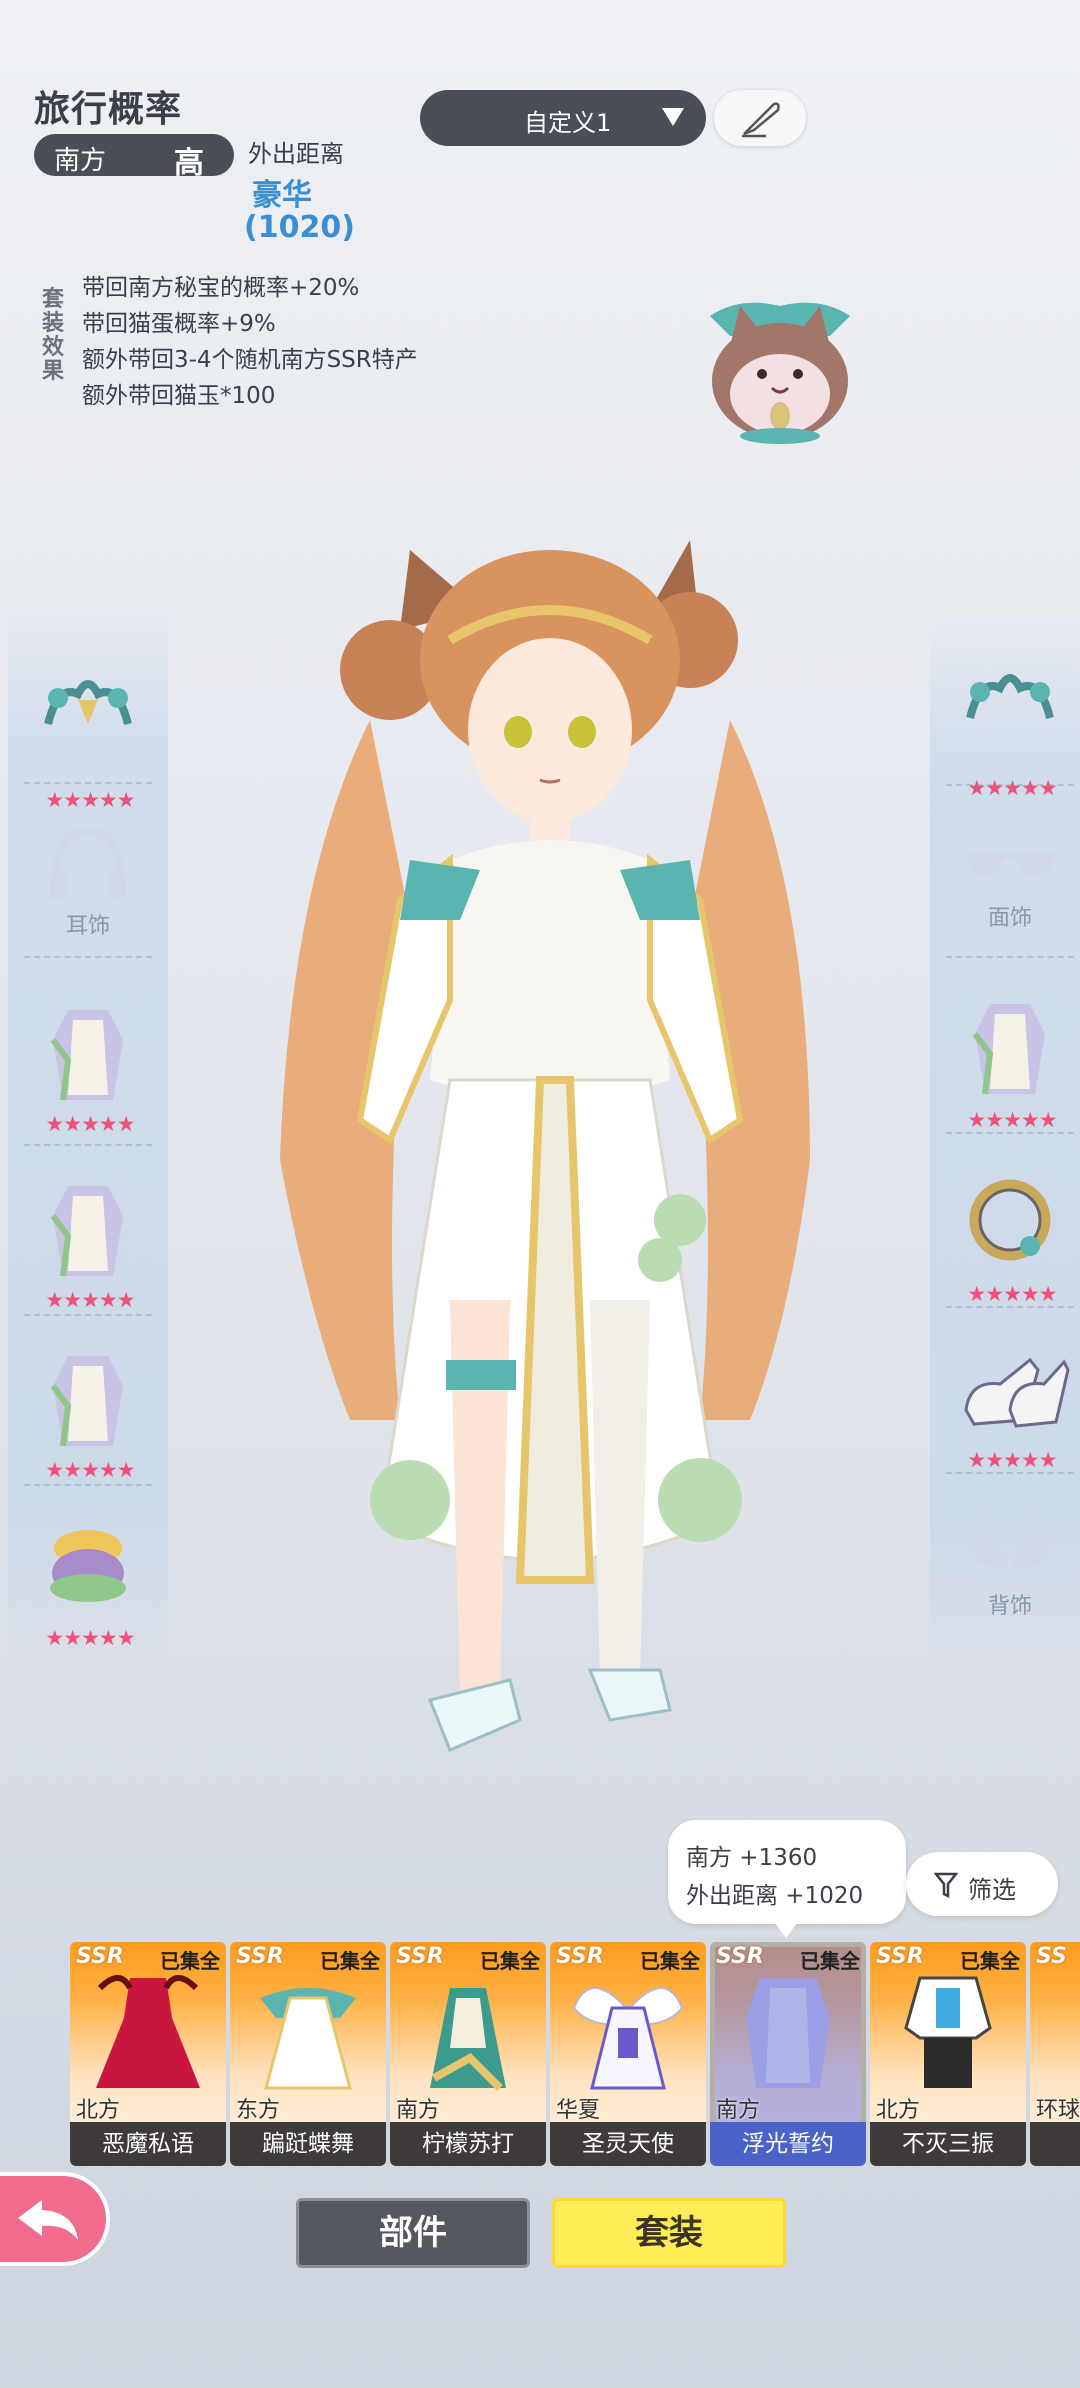 Image resolution: width=1080 pixels, height=2388 pixels. I want to click on wings-icon, so click(1010, 1548).